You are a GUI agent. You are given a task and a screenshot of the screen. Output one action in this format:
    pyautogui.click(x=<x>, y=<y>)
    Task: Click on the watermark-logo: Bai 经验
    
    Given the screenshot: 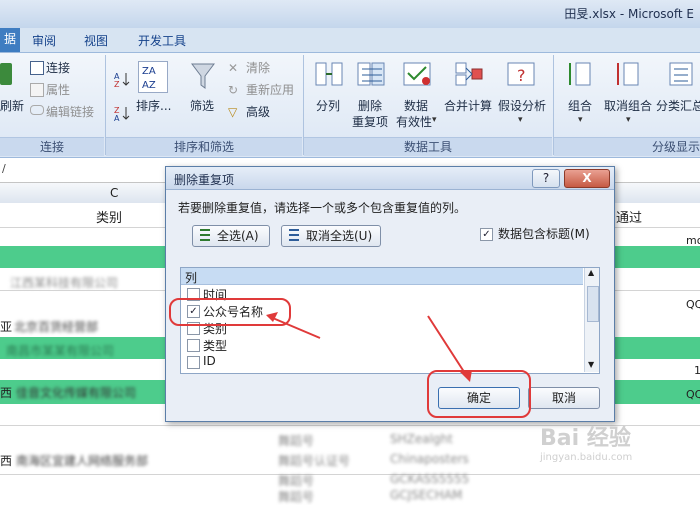 What is the action you would take?
    pyautogui.click(x=585, y=438)
    